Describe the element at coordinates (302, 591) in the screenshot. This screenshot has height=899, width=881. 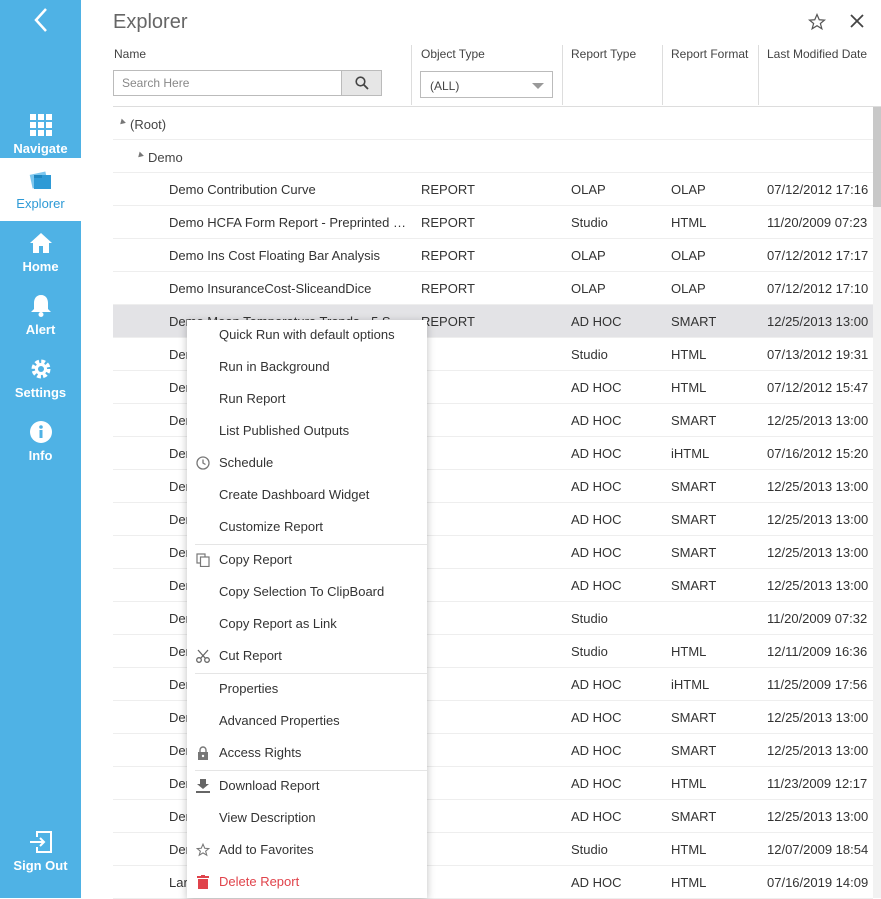
I see `menu-item-label: Copy Selection To ClipBoard` at that location.